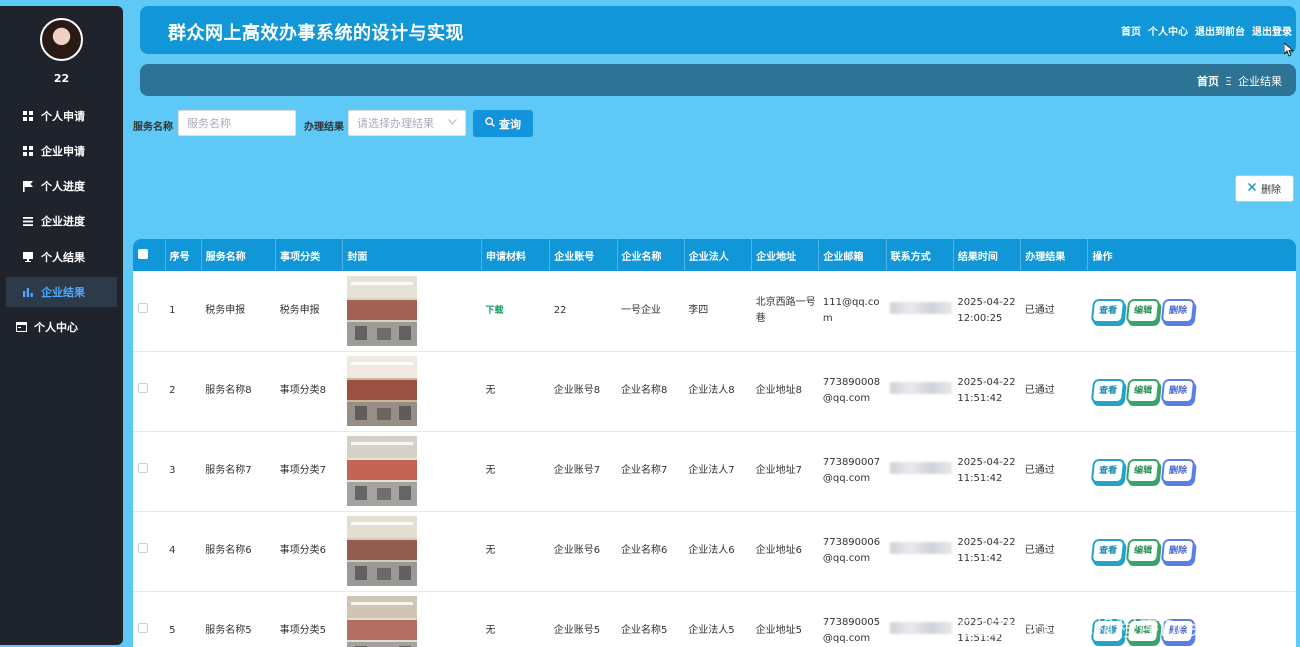 The image size is (1300, 647). I want to click on column-header: 操作, so click(1102, 257).